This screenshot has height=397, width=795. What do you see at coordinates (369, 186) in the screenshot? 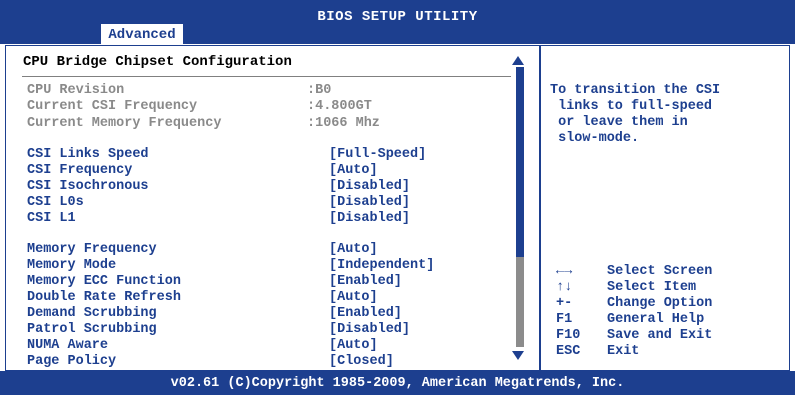
I see `value-csi-isochronous: [Disabled]` at bounding box center [369, 186].